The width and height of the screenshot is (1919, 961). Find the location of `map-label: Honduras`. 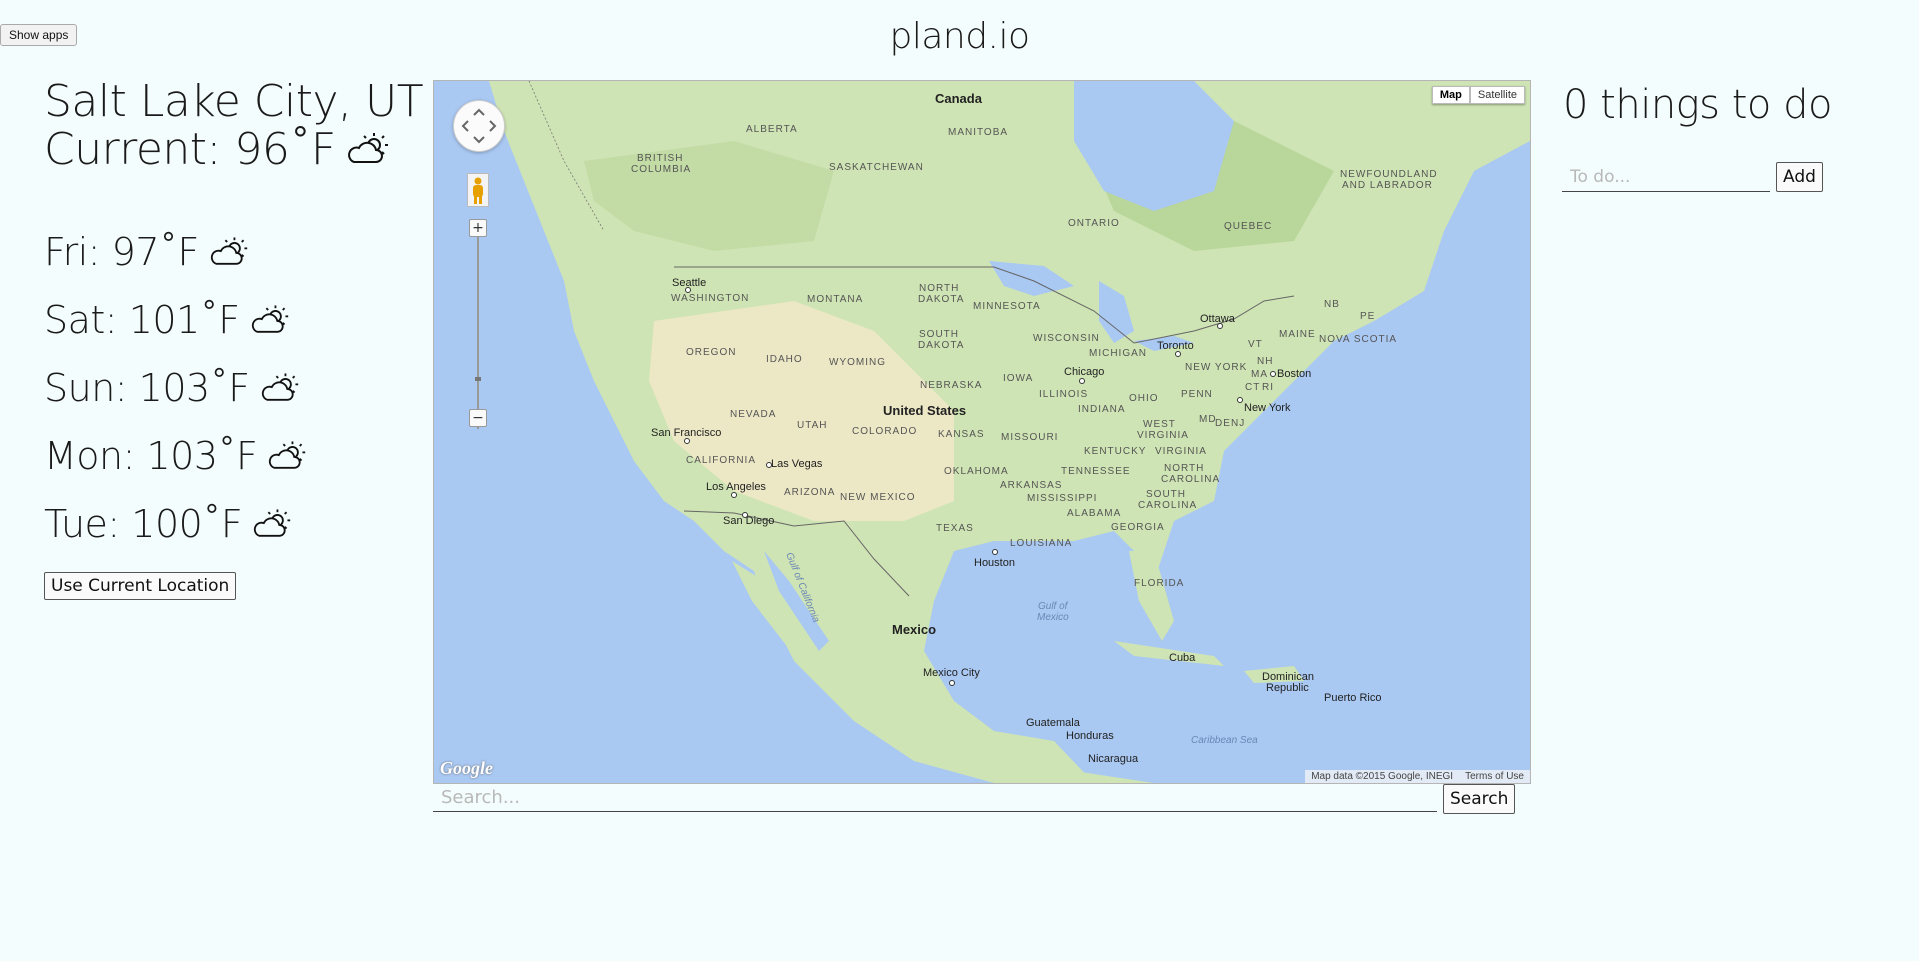

map-label: Honduras is located at coordinates (1090, 736).